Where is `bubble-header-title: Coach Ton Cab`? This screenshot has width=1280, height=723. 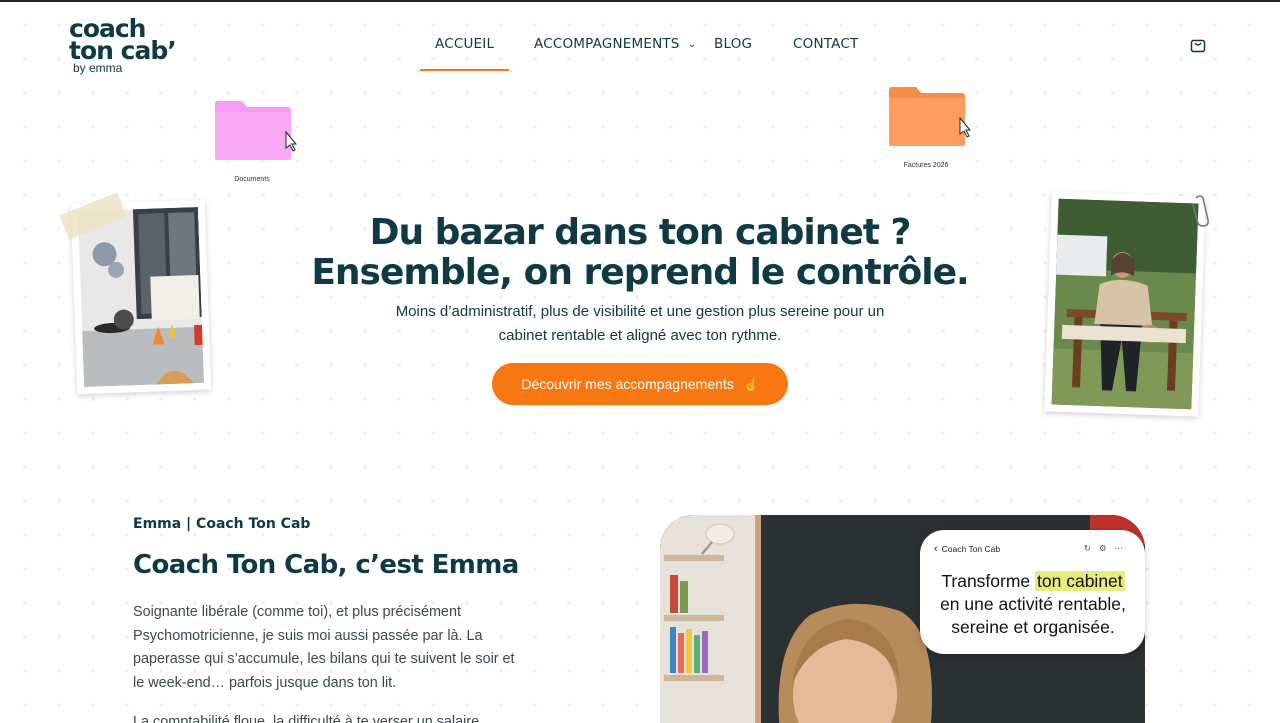
bubble-header-title: Coach Ton Cab is located at coordinates (971, 549).